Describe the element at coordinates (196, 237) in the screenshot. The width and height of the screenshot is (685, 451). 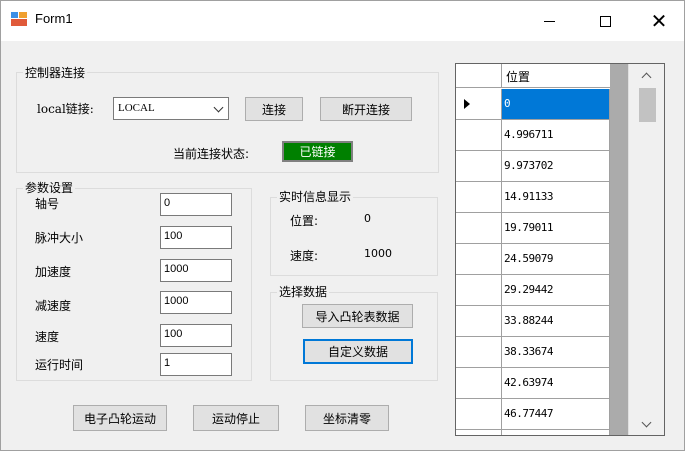
I see `pulse-size-input: 100` at that location.